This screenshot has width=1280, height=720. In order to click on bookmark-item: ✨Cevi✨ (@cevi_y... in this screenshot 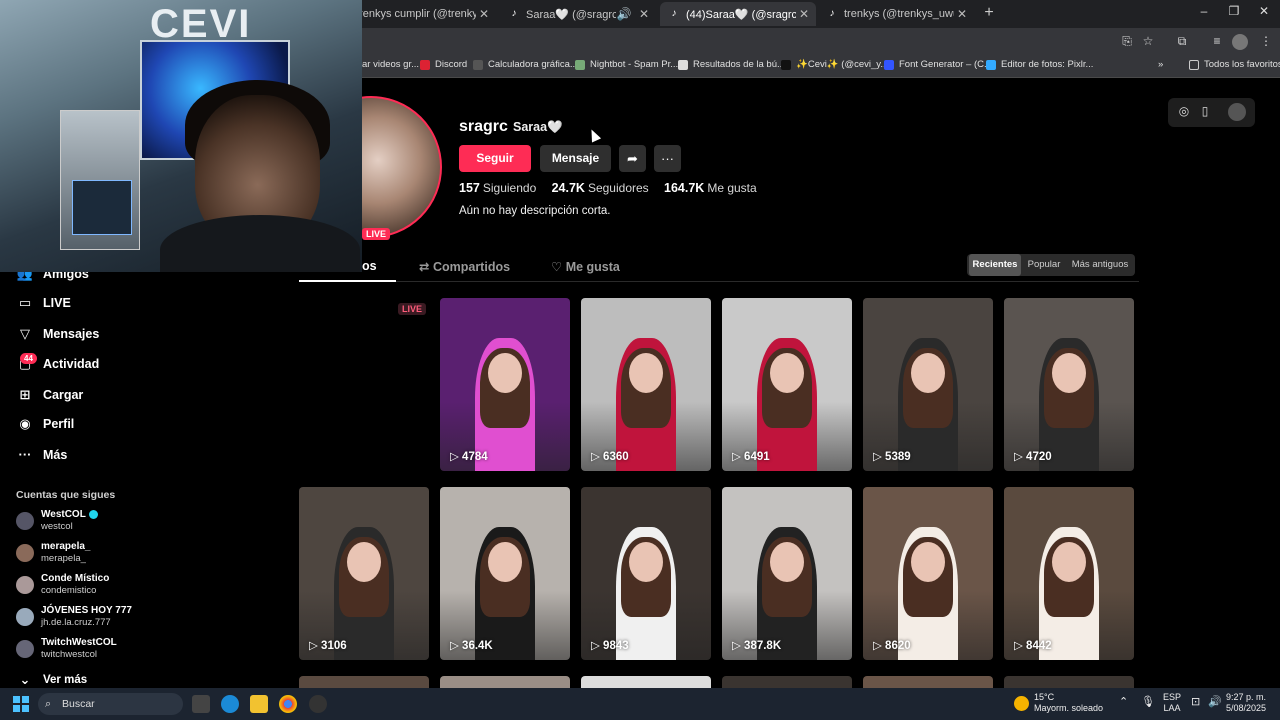, I will do `click(834, 64)`.